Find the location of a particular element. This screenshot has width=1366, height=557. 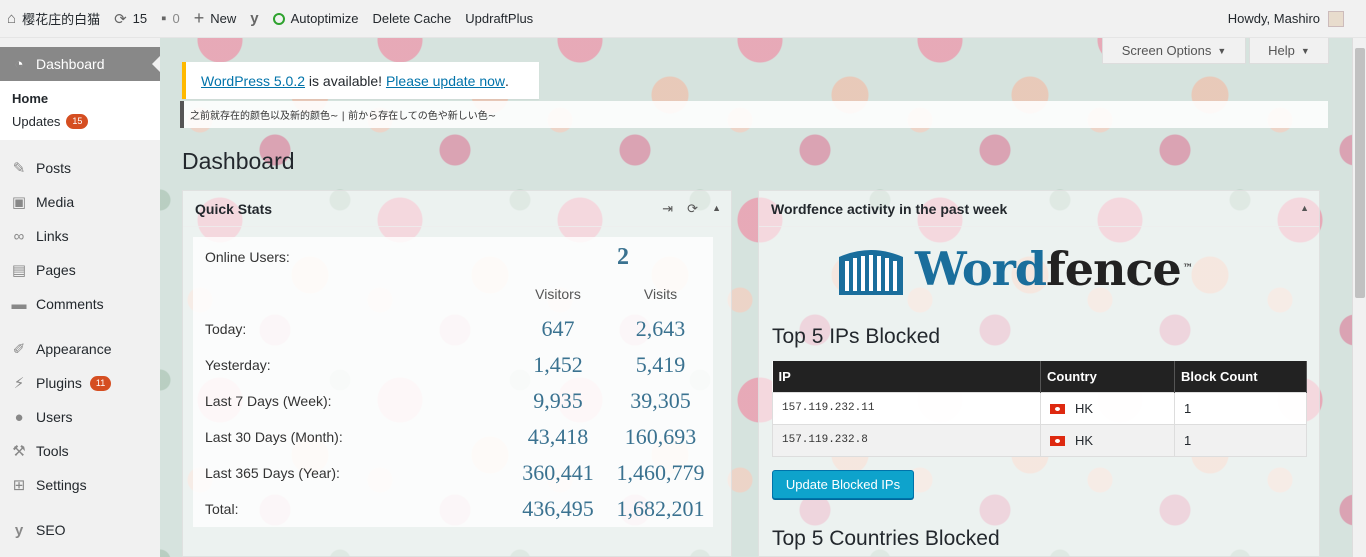

stat-label: Last 30 Days (Month): is located at coordinates (274, 437).